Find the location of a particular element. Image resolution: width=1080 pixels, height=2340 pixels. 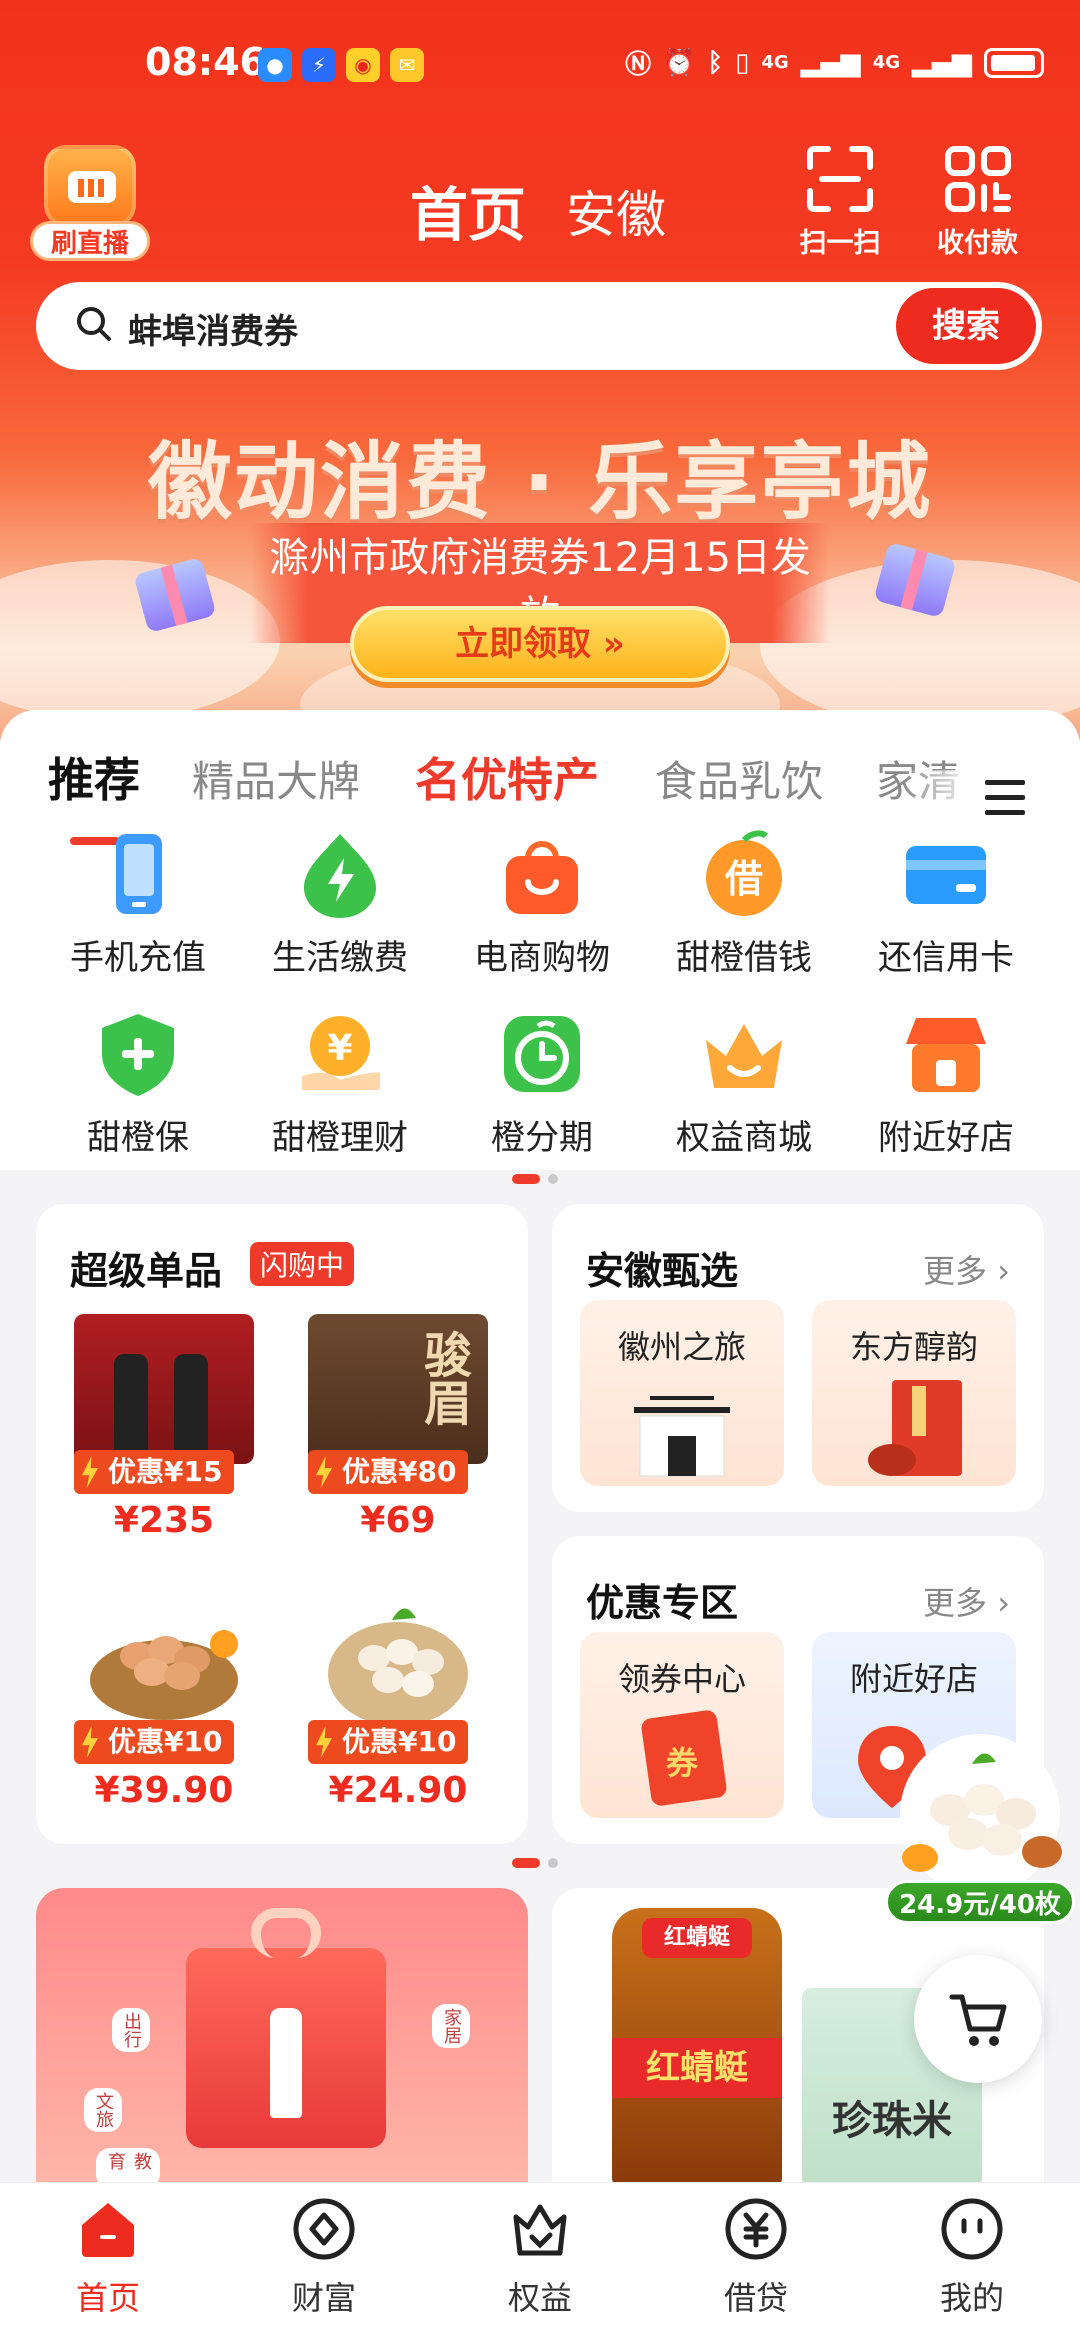

quick-ecommerce: 电商购物 is located at coordinates (542, 904).